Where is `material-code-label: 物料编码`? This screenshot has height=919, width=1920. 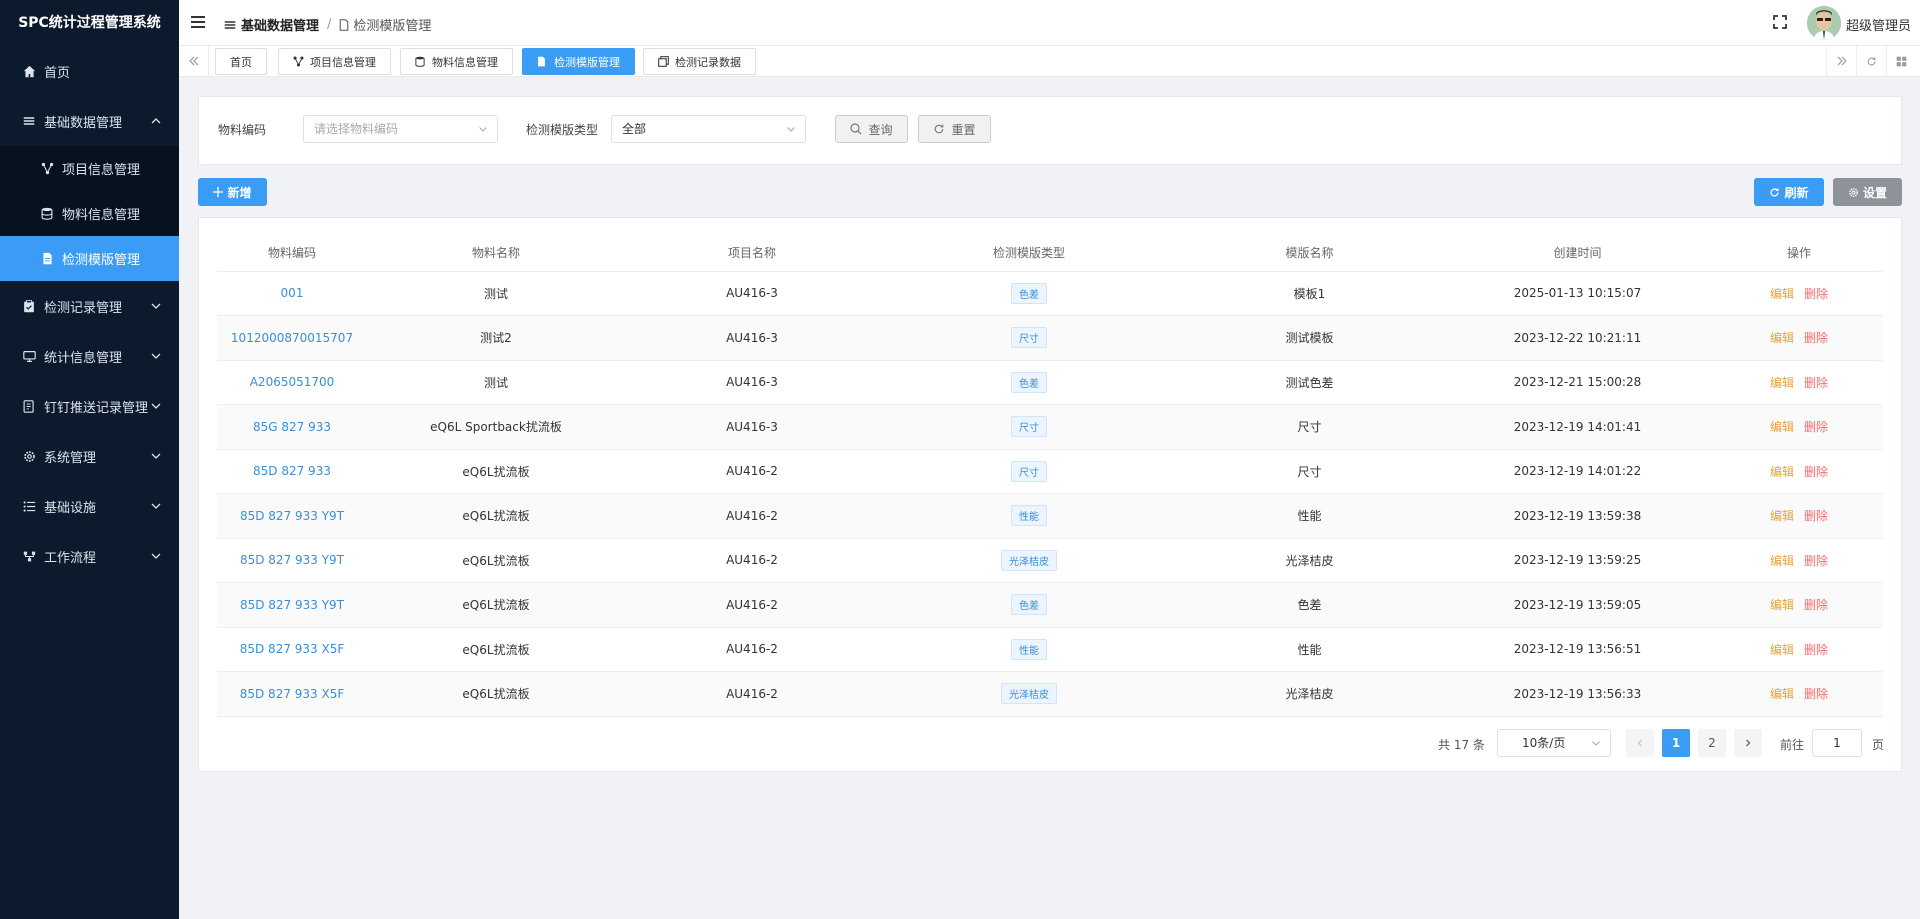 material-code-label: 物料编码 is located at coordinates (242, 130).